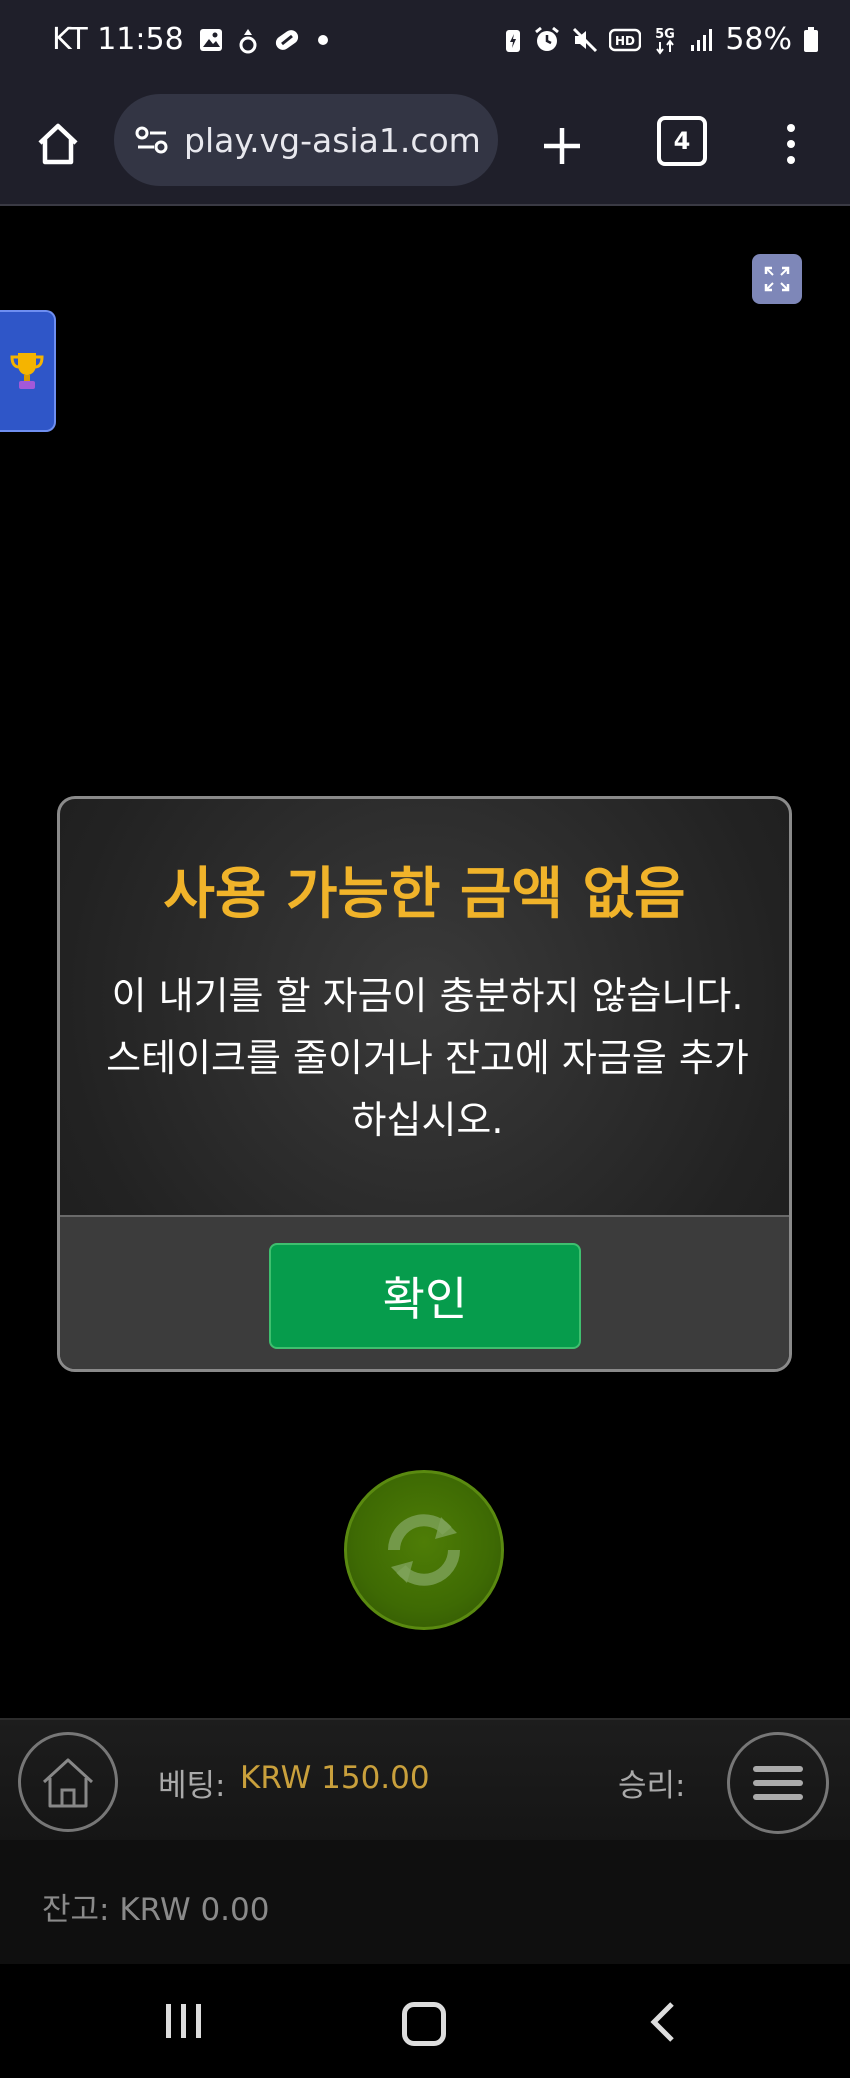 Image resolution: width=850 pixels, height=2078 pixels. I want to click on back-icon, so click(662, 2022).